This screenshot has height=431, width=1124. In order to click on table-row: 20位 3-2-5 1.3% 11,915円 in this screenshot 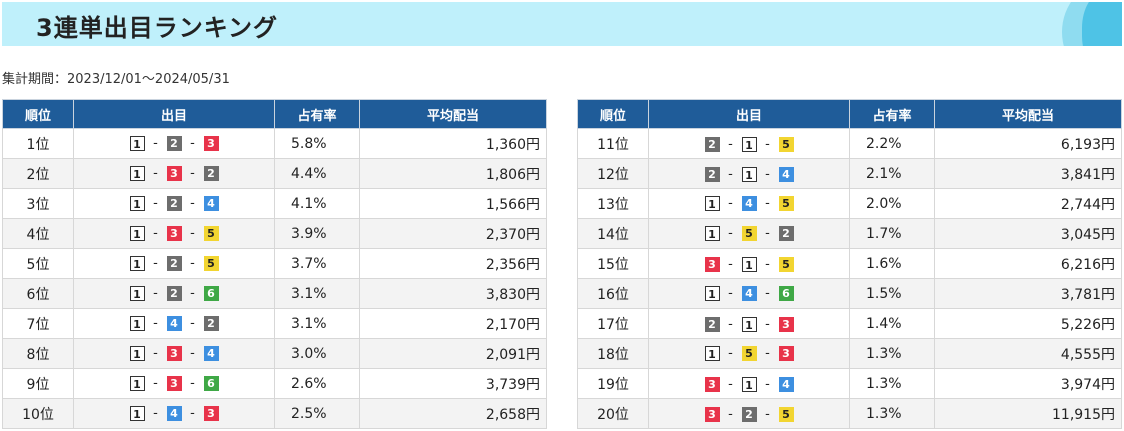, I will do `click(849, 413)`.